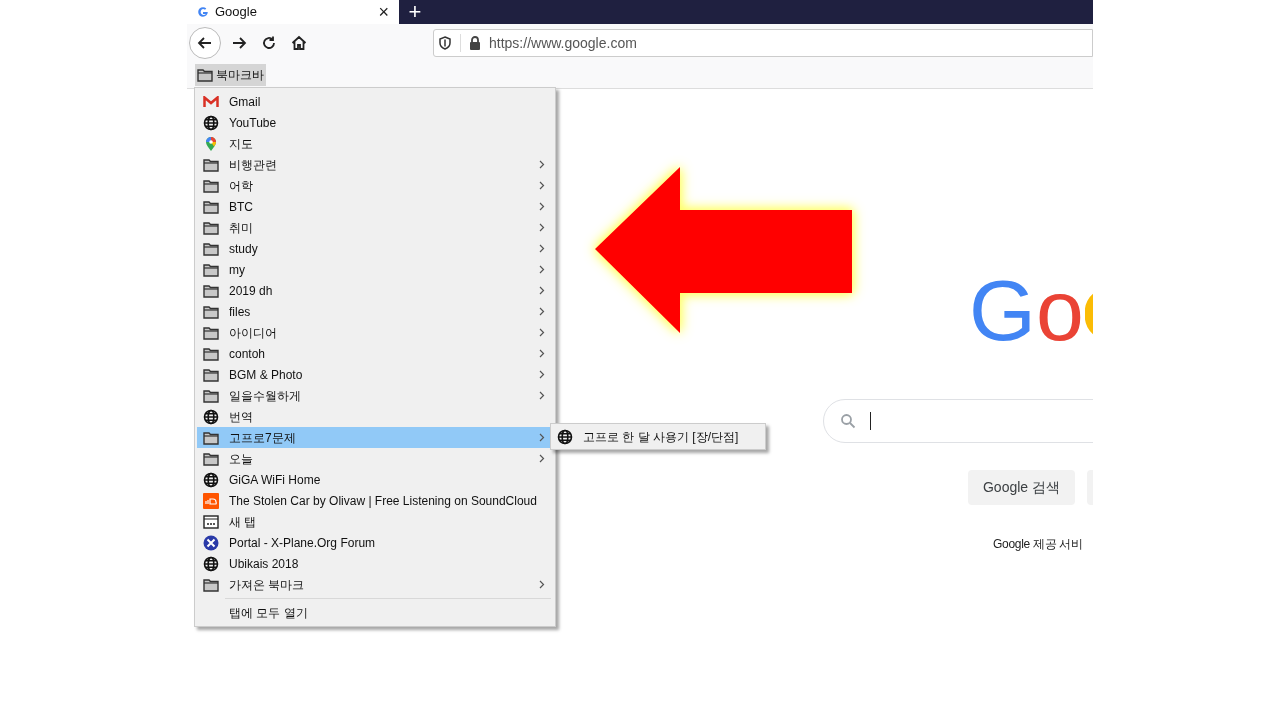 Image resolution: width=1280 pixels, height=720 pixels. Describe the element at coordinates (303, 543) in the screenshot. I see `menu-item-label: Portal - X-Plane.Org Forum` at that location.